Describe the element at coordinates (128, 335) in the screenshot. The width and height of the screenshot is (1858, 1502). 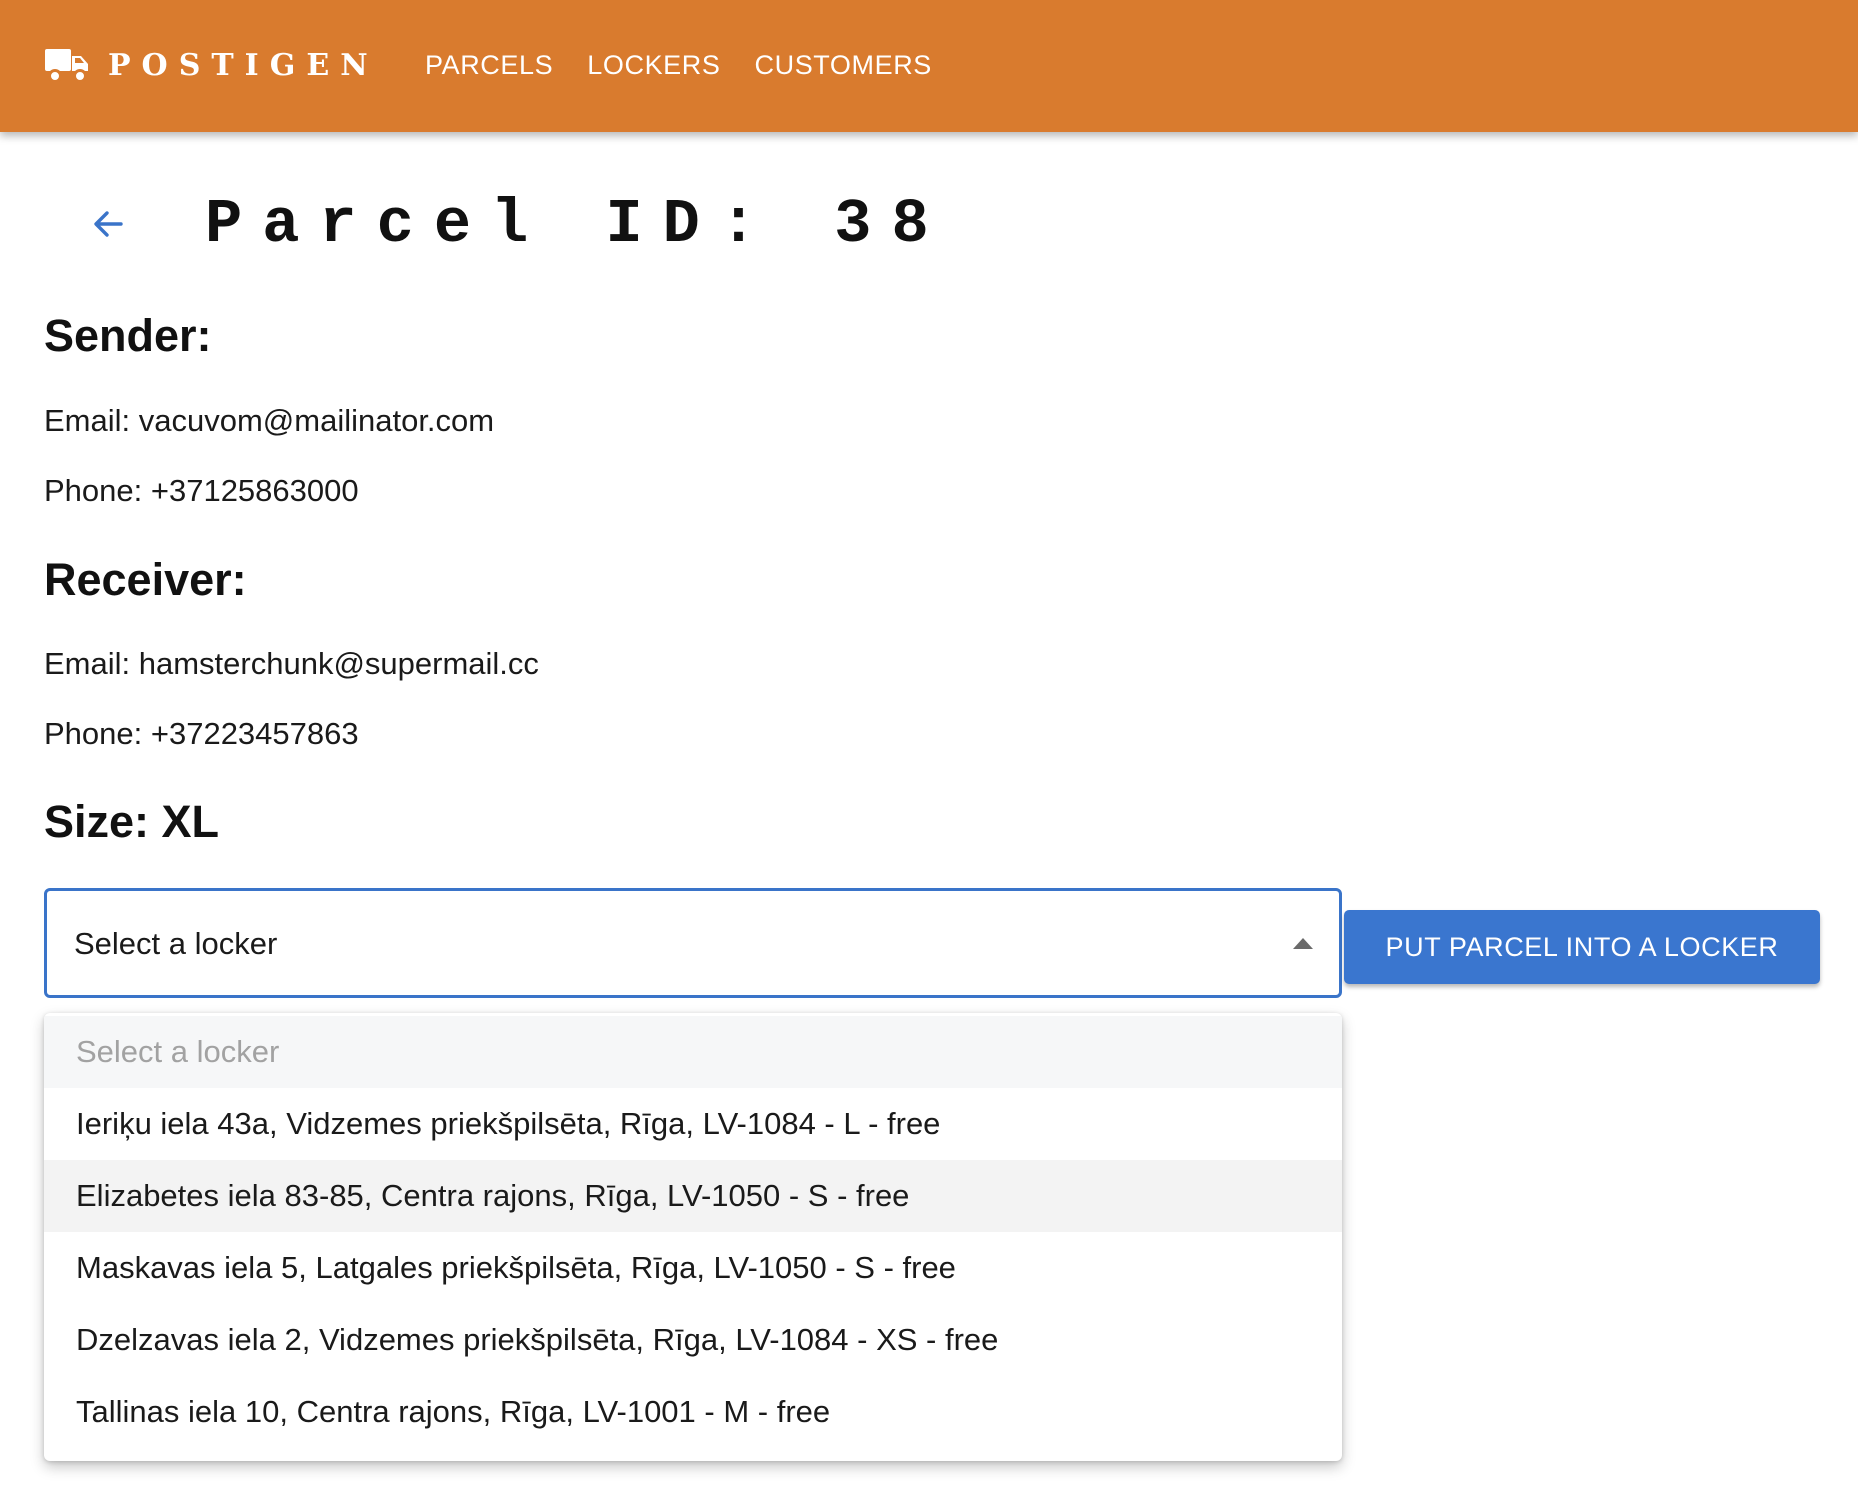
I see `sender-heading: Sender:` at that location.